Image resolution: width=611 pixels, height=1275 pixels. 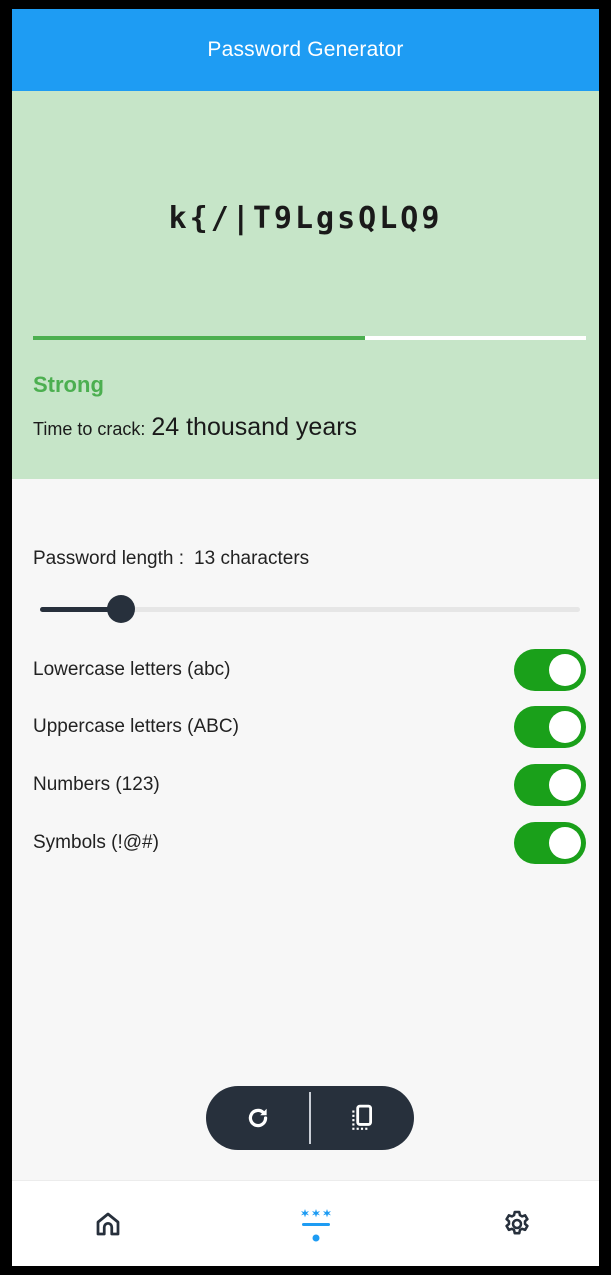 What do you see at coordinates (254, 427) in the screenshot?
I see `crack-time-value: 24 thousand years` at bounding box center [254, 427].